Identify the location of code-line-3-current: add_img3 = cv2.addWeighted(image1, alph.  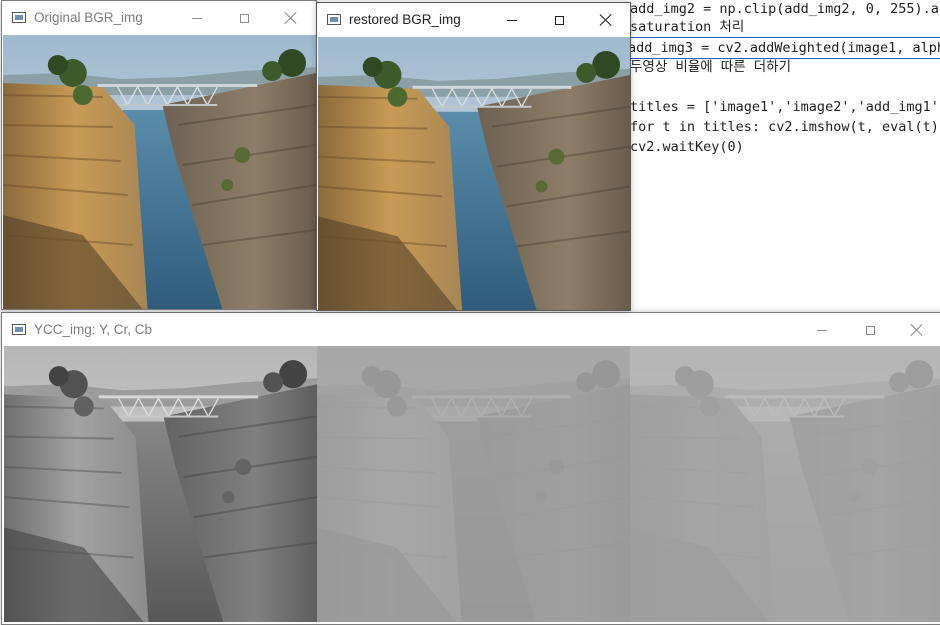
(784, 48).